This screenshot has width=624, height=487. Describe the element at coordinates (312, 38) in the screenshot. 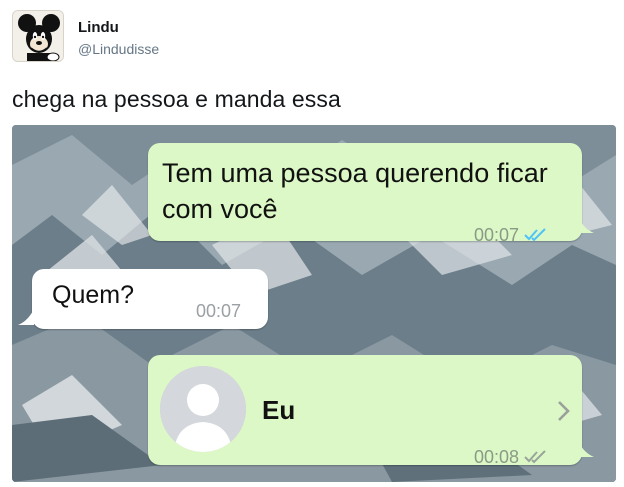

I see `tweet-header: Lindu @Lindudisse` at that location.